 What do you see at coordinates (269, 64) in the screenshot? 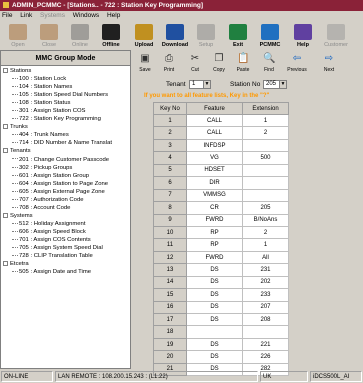
I see `find-button: 🔍 Find` at bounding box center [269, 64].